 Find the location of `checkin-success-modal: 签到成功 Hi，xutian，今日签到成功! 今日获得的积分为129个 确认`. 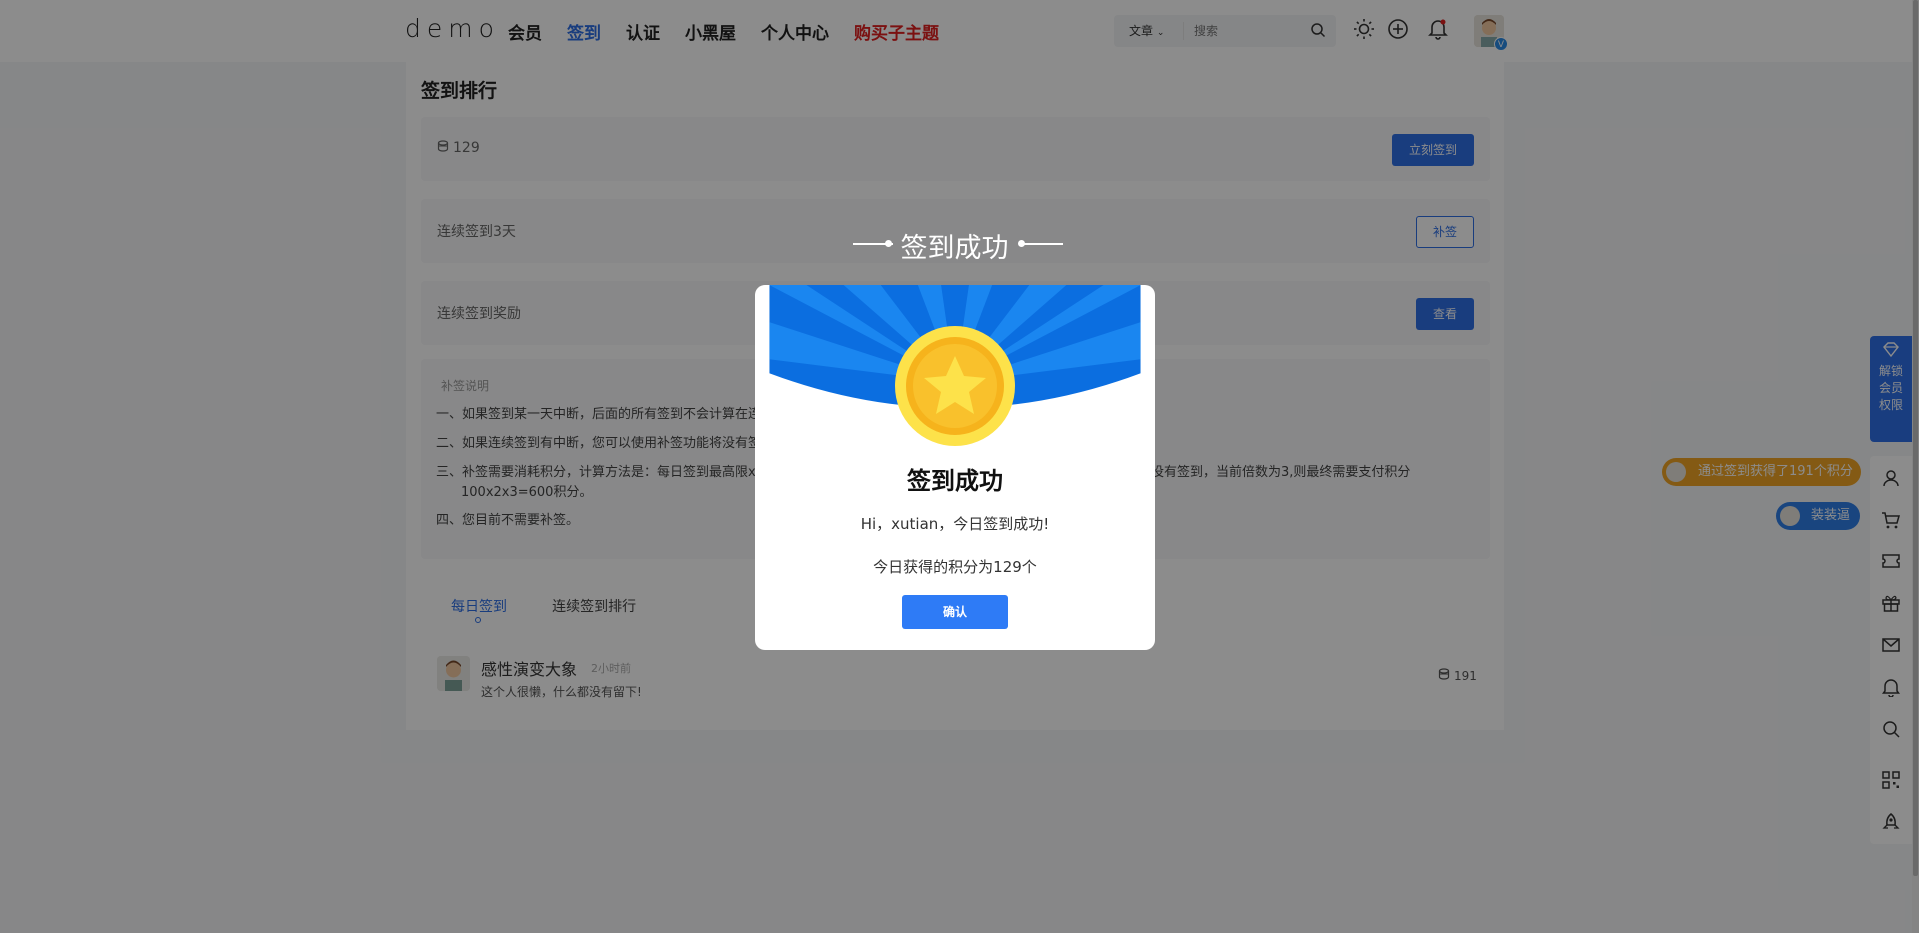

checkin-success-modal: 签到成功 Hi，xutian，今日签到成功! 今日获得的积分为129个 确认 is located at coordinates (955, 467).